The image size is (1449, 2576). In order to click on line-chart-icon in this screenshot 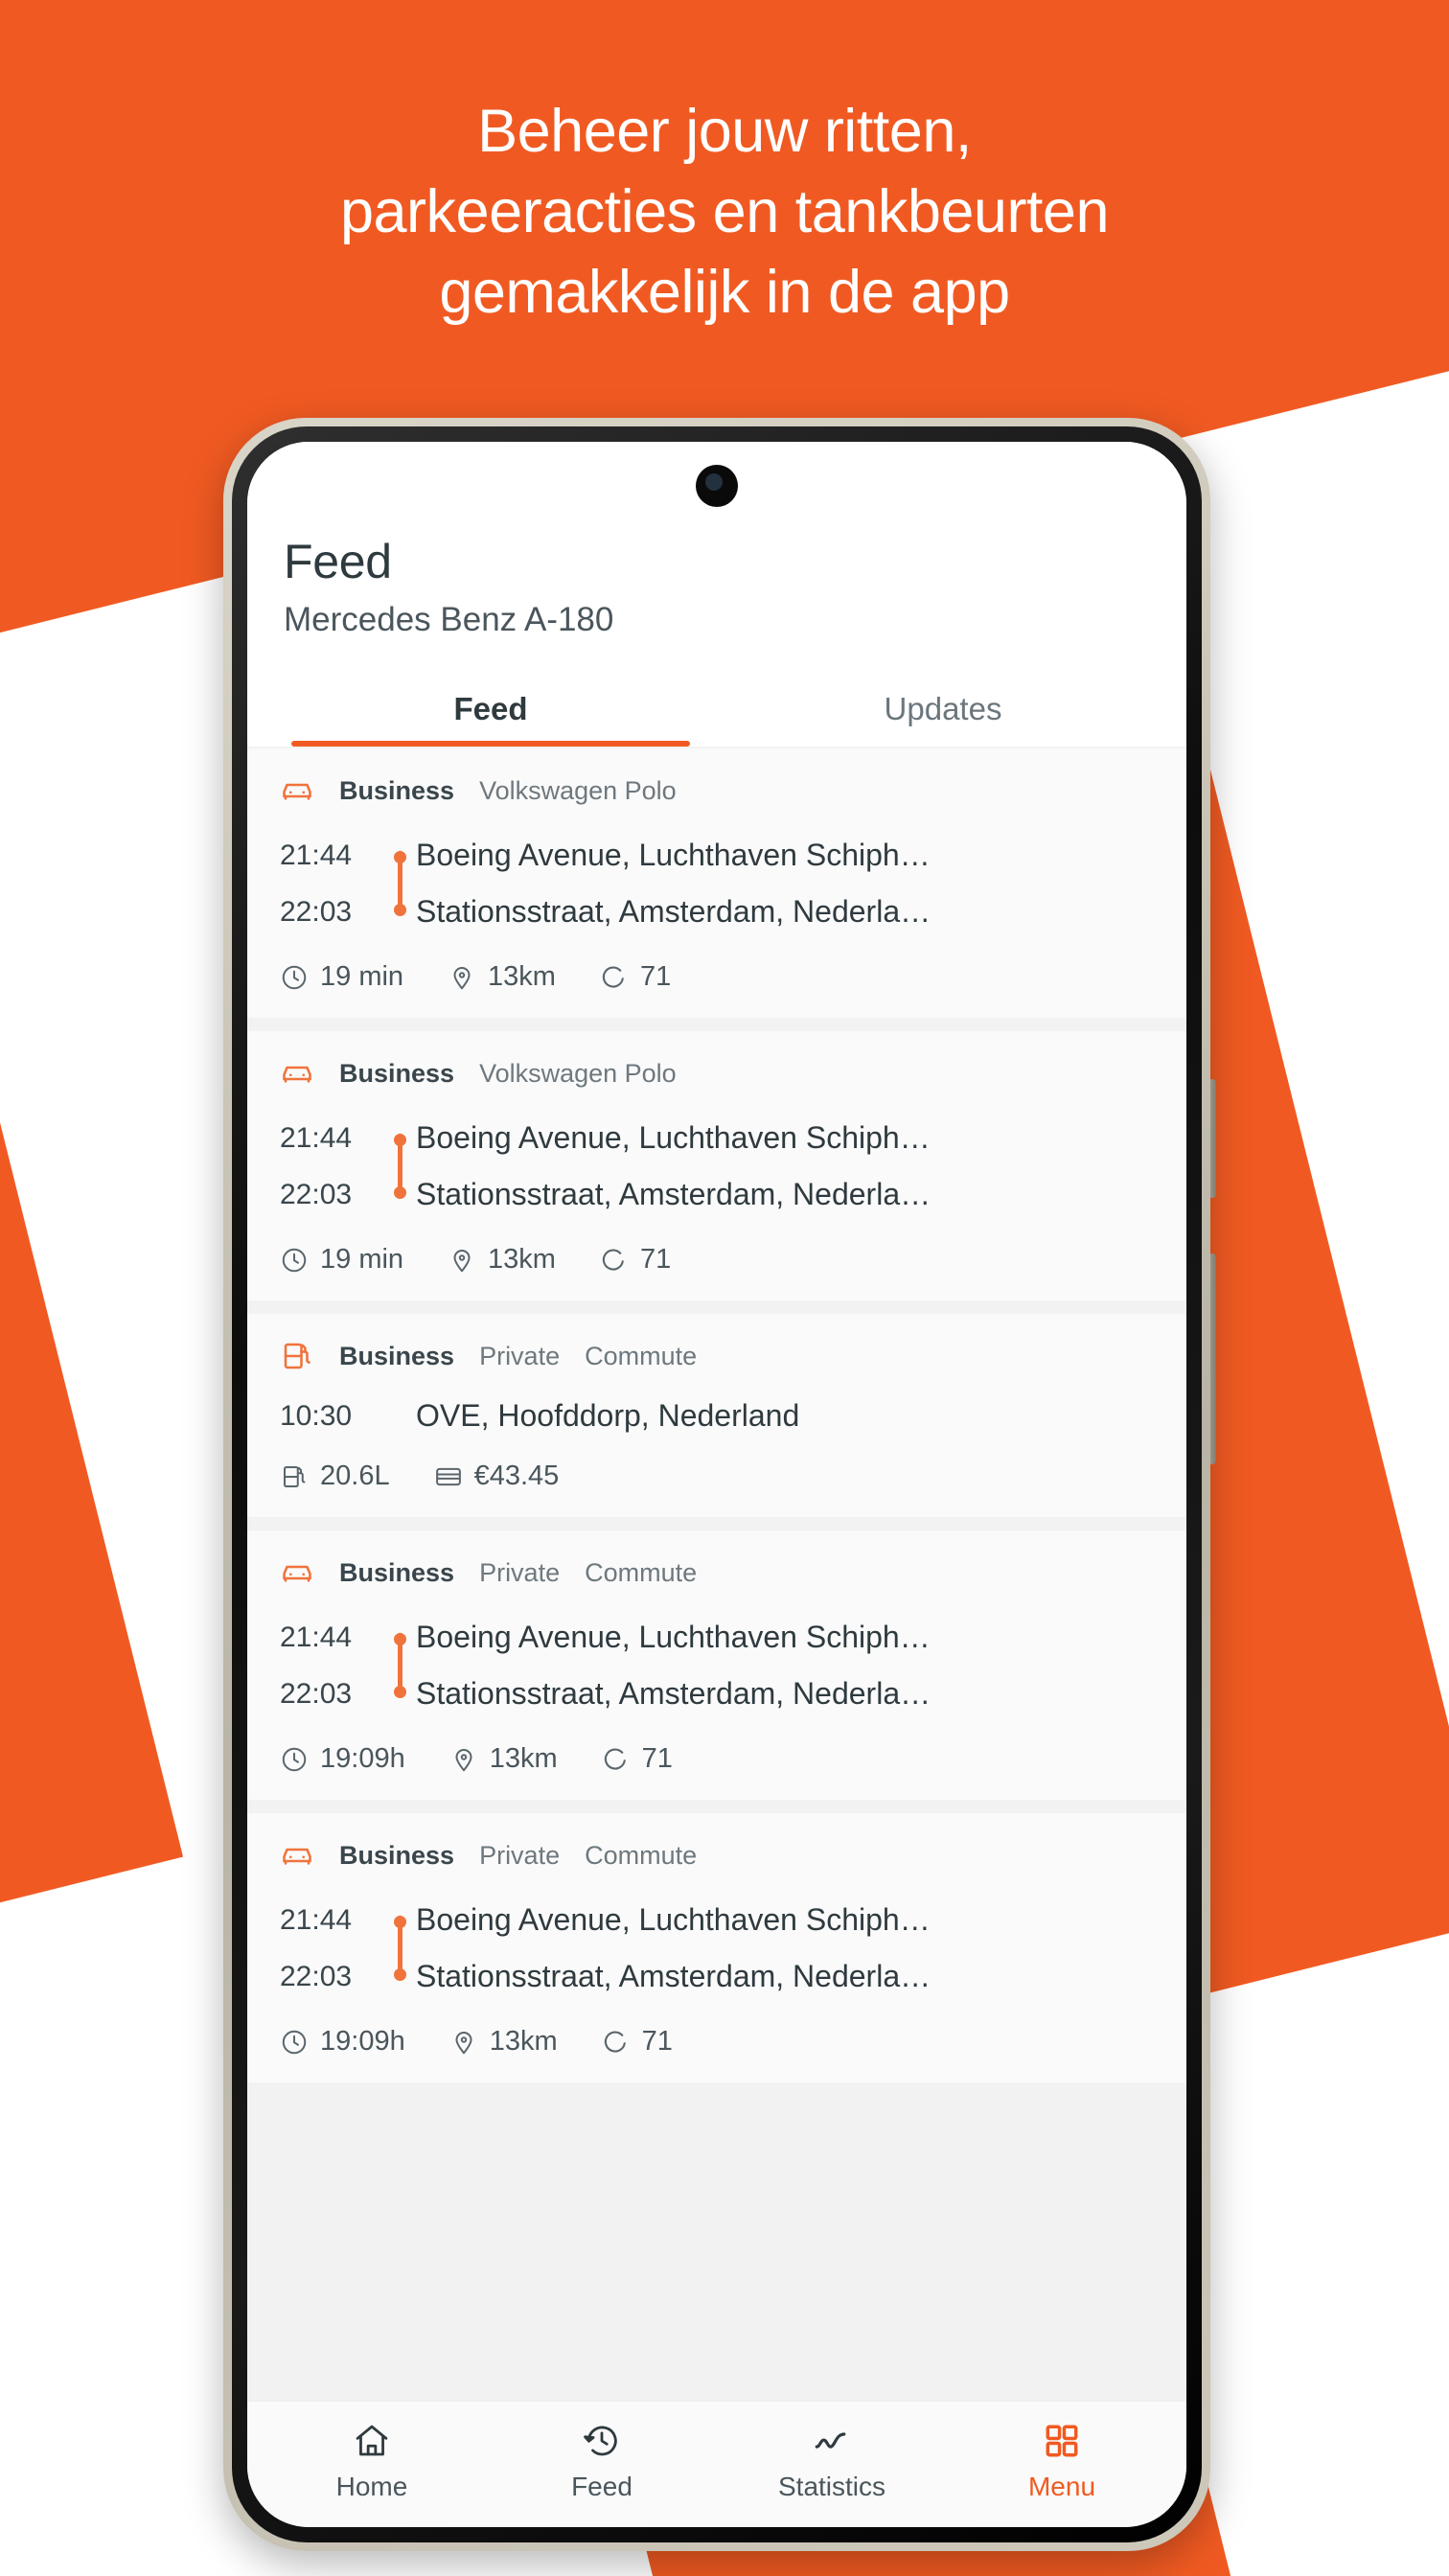, I will do `click(830, 2440)`.